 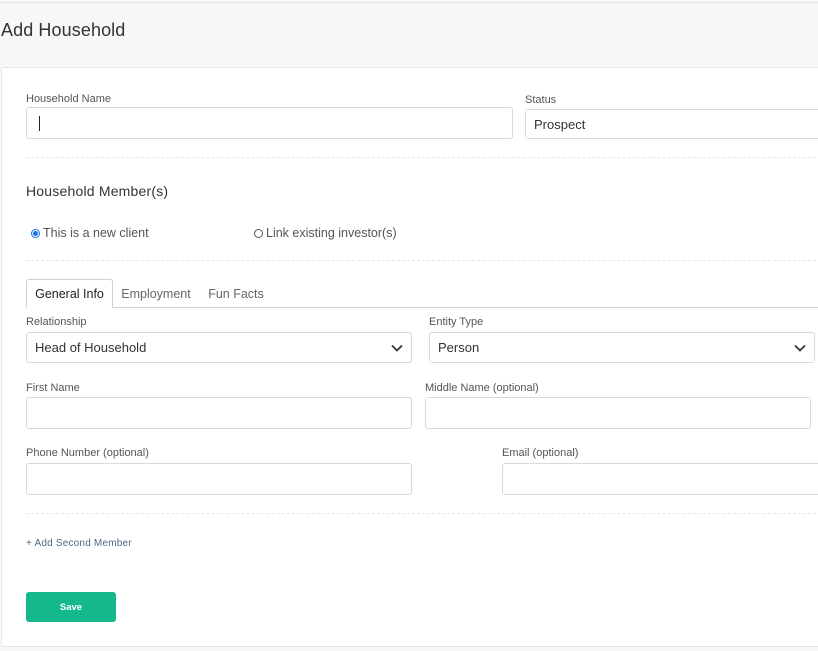 What do you see at coordinates (482, 388) in the screenshot?
I see `middle-name-label: Middle Name (optional)` at bounding box center [482, 388].